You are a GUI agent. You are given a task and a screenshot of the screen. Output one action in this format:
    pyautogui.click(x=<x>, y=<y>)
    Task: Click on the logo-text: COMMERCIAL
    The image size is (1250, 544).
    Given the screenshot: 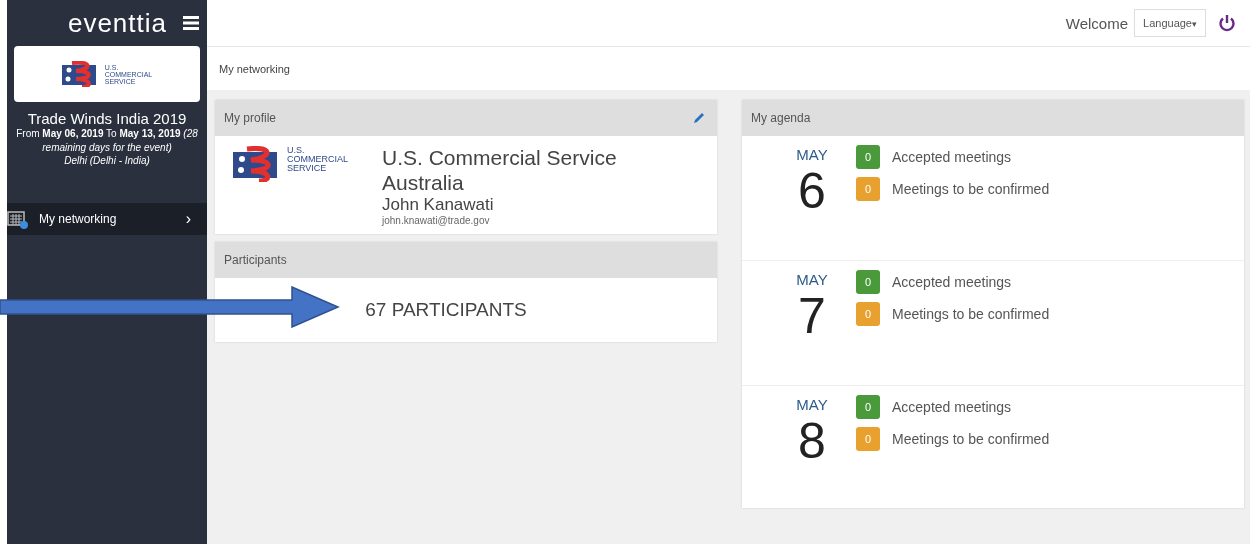 What is the action you would take?
    pyautogui.click(x=317, y=159)
    